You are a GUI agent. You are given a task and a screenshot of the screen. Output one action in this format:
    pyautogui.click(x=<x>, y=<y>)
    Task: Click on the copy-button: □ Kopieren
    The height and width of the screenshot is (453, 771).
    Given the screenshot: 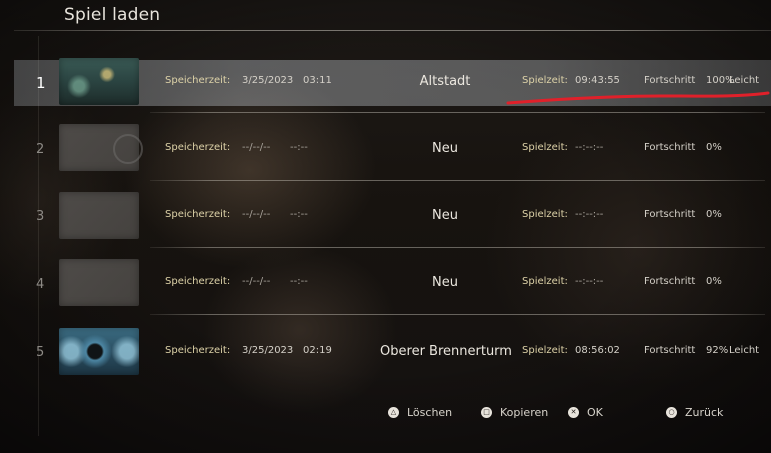 What is the action you would take?
    pyautogui.click(x=514, y=412)
    